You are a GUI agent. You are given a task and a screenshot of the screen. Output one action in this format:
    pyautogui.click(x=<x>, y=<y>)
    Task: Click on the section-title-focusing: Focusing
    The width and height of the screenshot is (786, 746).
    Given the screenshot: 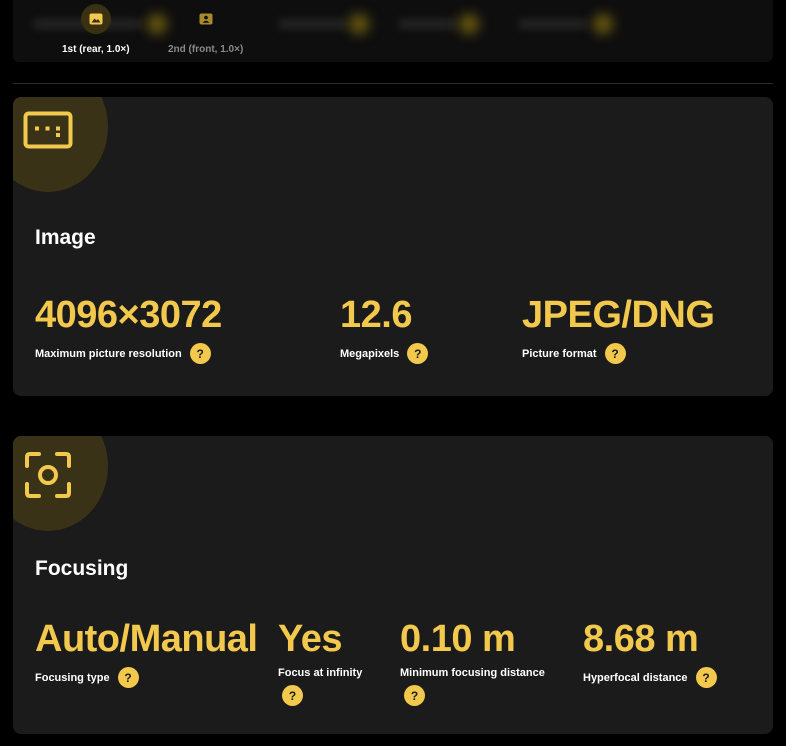 What is the action you would take?
    pyautogui.click(x=82, y=568)
    